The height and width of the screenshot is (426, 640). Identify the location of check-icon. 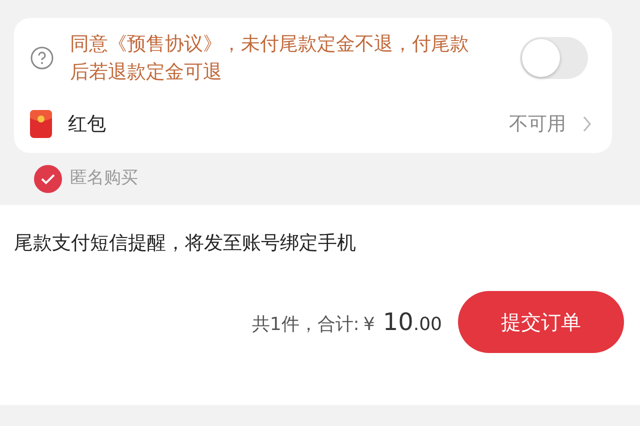
(48, 178).